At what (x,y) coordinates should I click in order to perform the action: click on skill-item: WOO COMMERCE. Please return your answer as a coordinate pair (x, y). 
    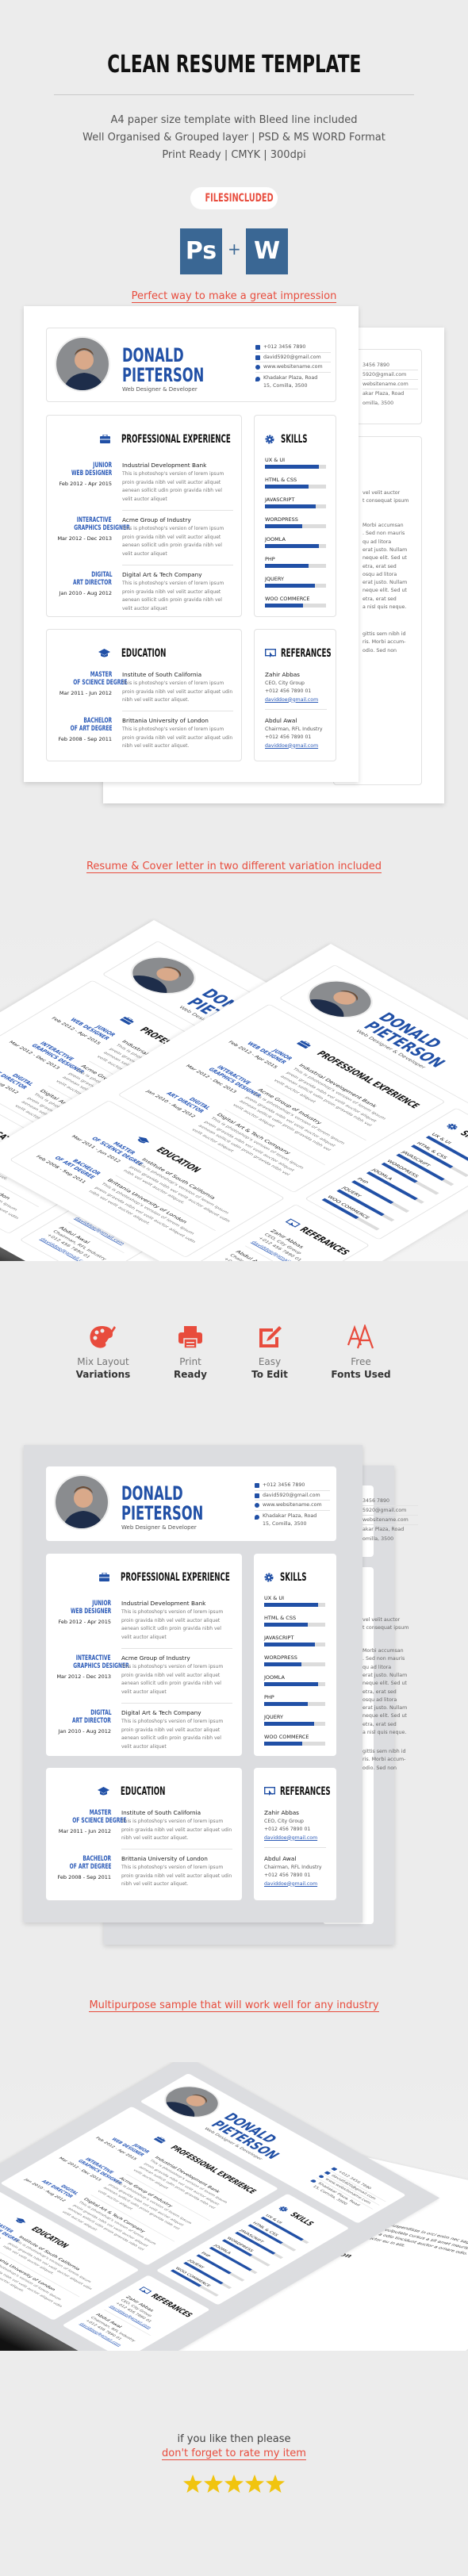
    Looking at the image, I should click on (295, 602).